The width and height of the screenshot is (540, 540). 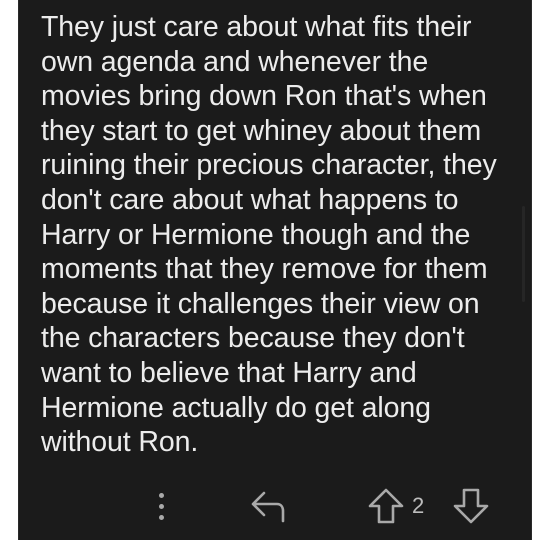 What do you see at coordinates (418, 505) in the screenshot?
I see `vote-score: 2` at bounding box center [418, 505].